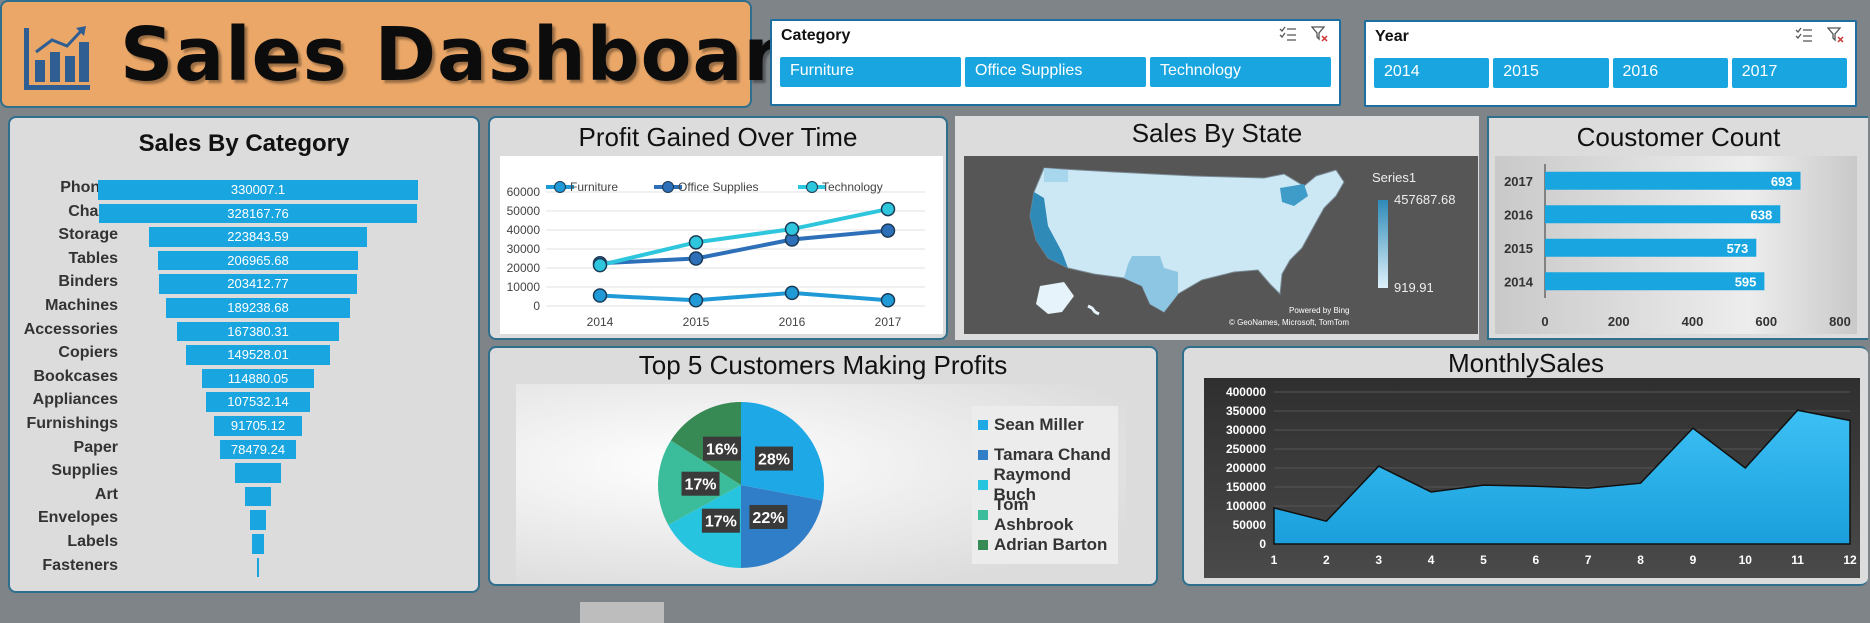 The height and width of the screenshot is (623, 1870). What do you see at coordinates (1246, 487) in the screenshot?
I see `y-tick-label: 150000` at bounding box center [1246, 487].